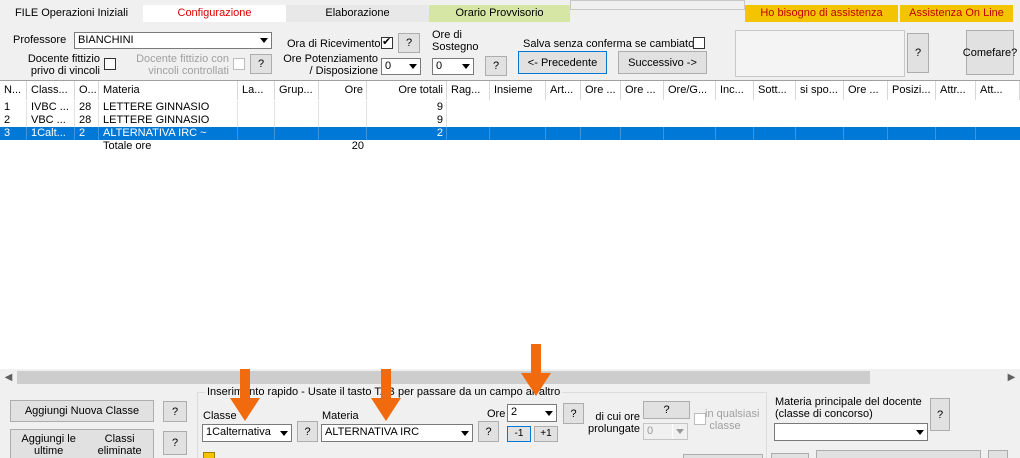  I want to click on ora-ricevimento-checkbox, so click(387, 42).